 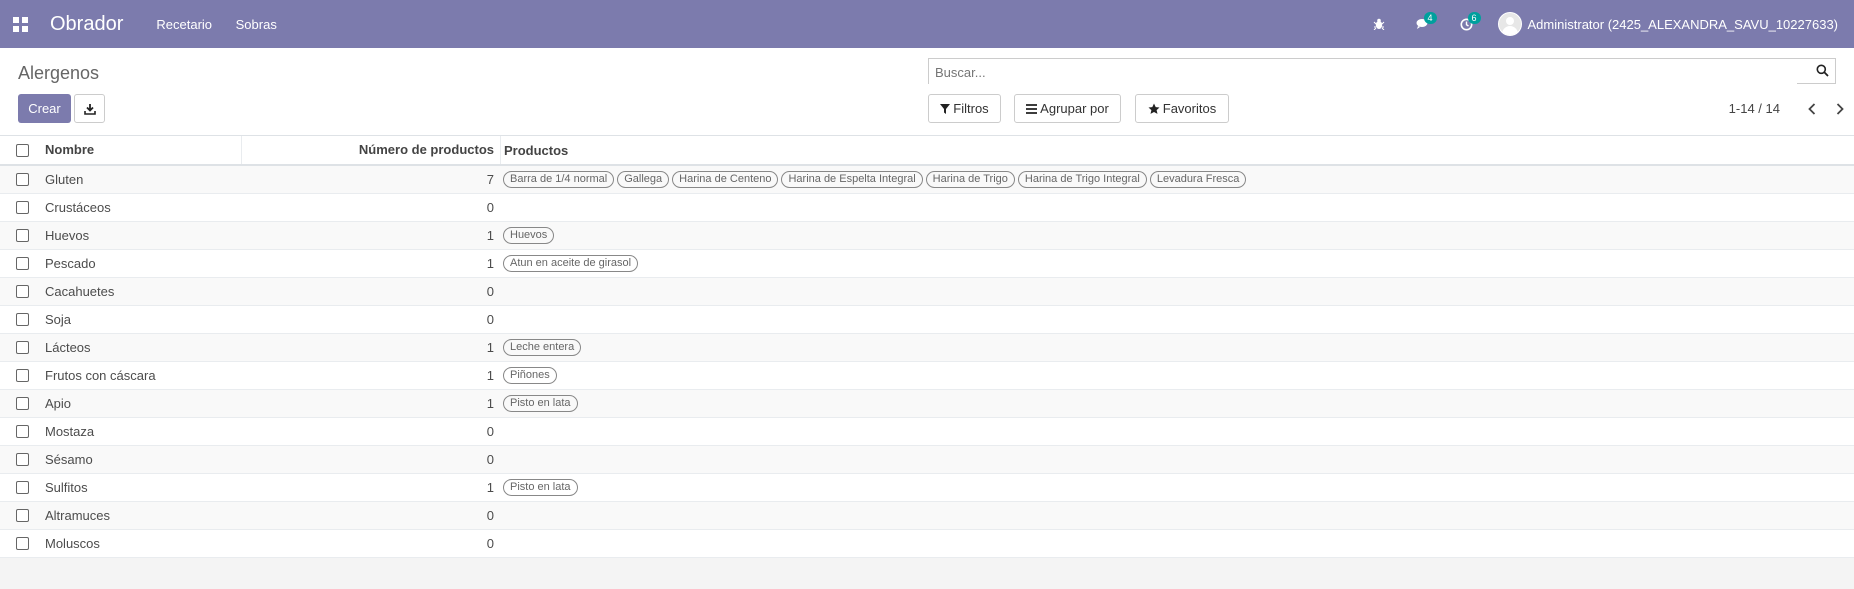 I want to click on cell-nombre: Apio, so click(x=58, y=403).